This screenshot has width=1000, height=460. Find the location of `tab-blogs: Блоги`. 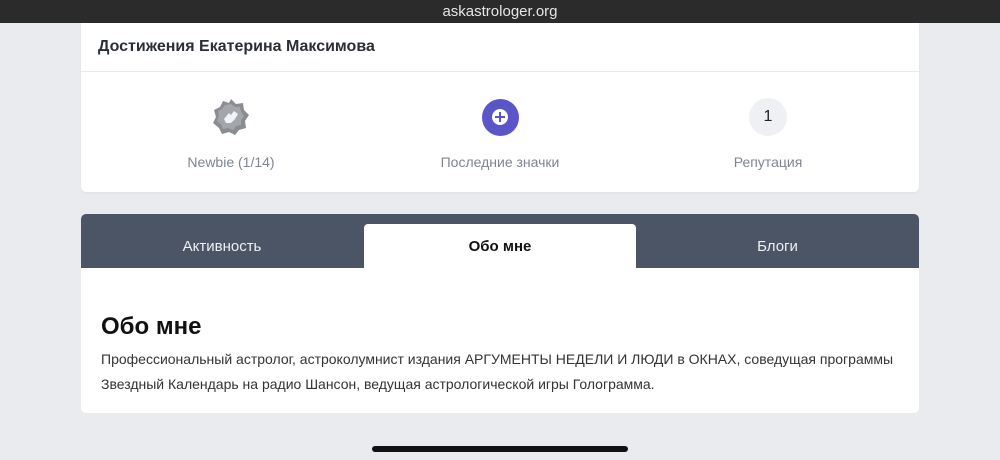

tab-blogs: Блоги is located at coordinates (777, 246).